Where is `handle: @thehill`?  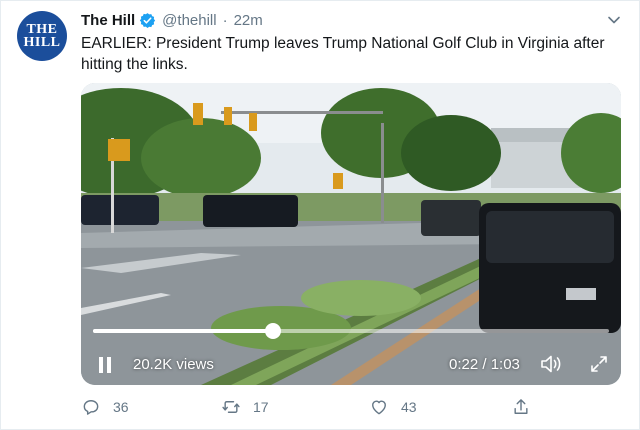
handle: @thehill is located at coordinates (189, 20).